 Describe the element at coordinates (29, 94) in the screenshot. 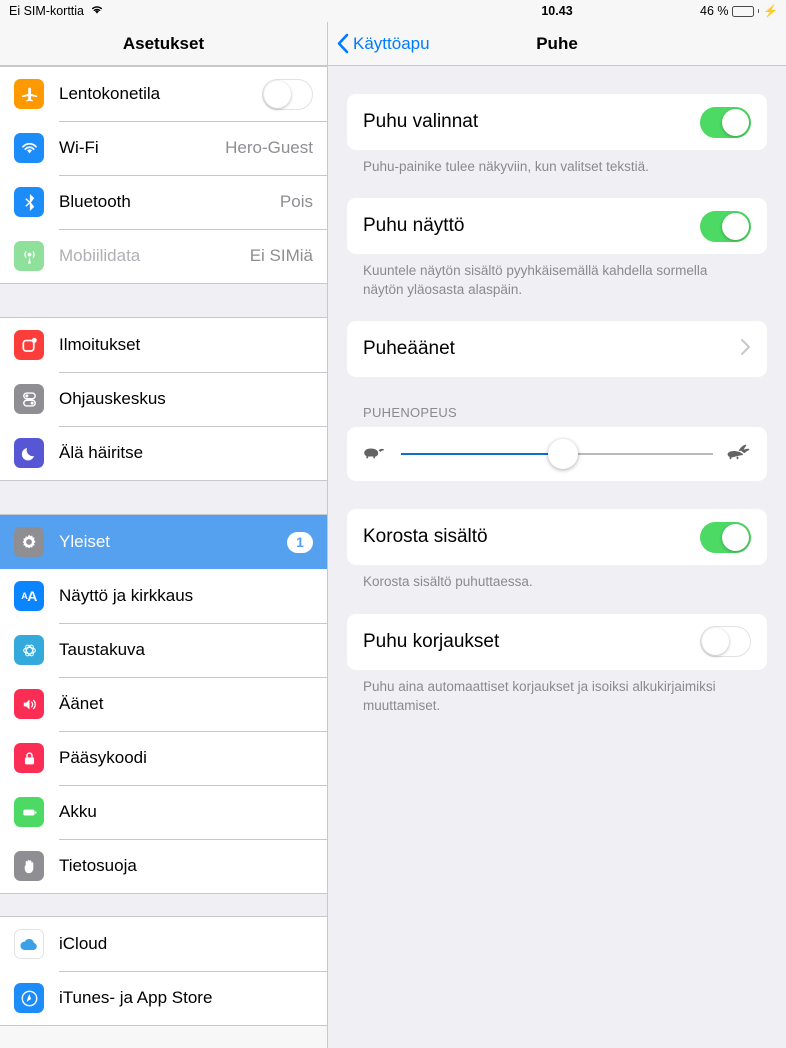

I see `airplane-icon` at that location.